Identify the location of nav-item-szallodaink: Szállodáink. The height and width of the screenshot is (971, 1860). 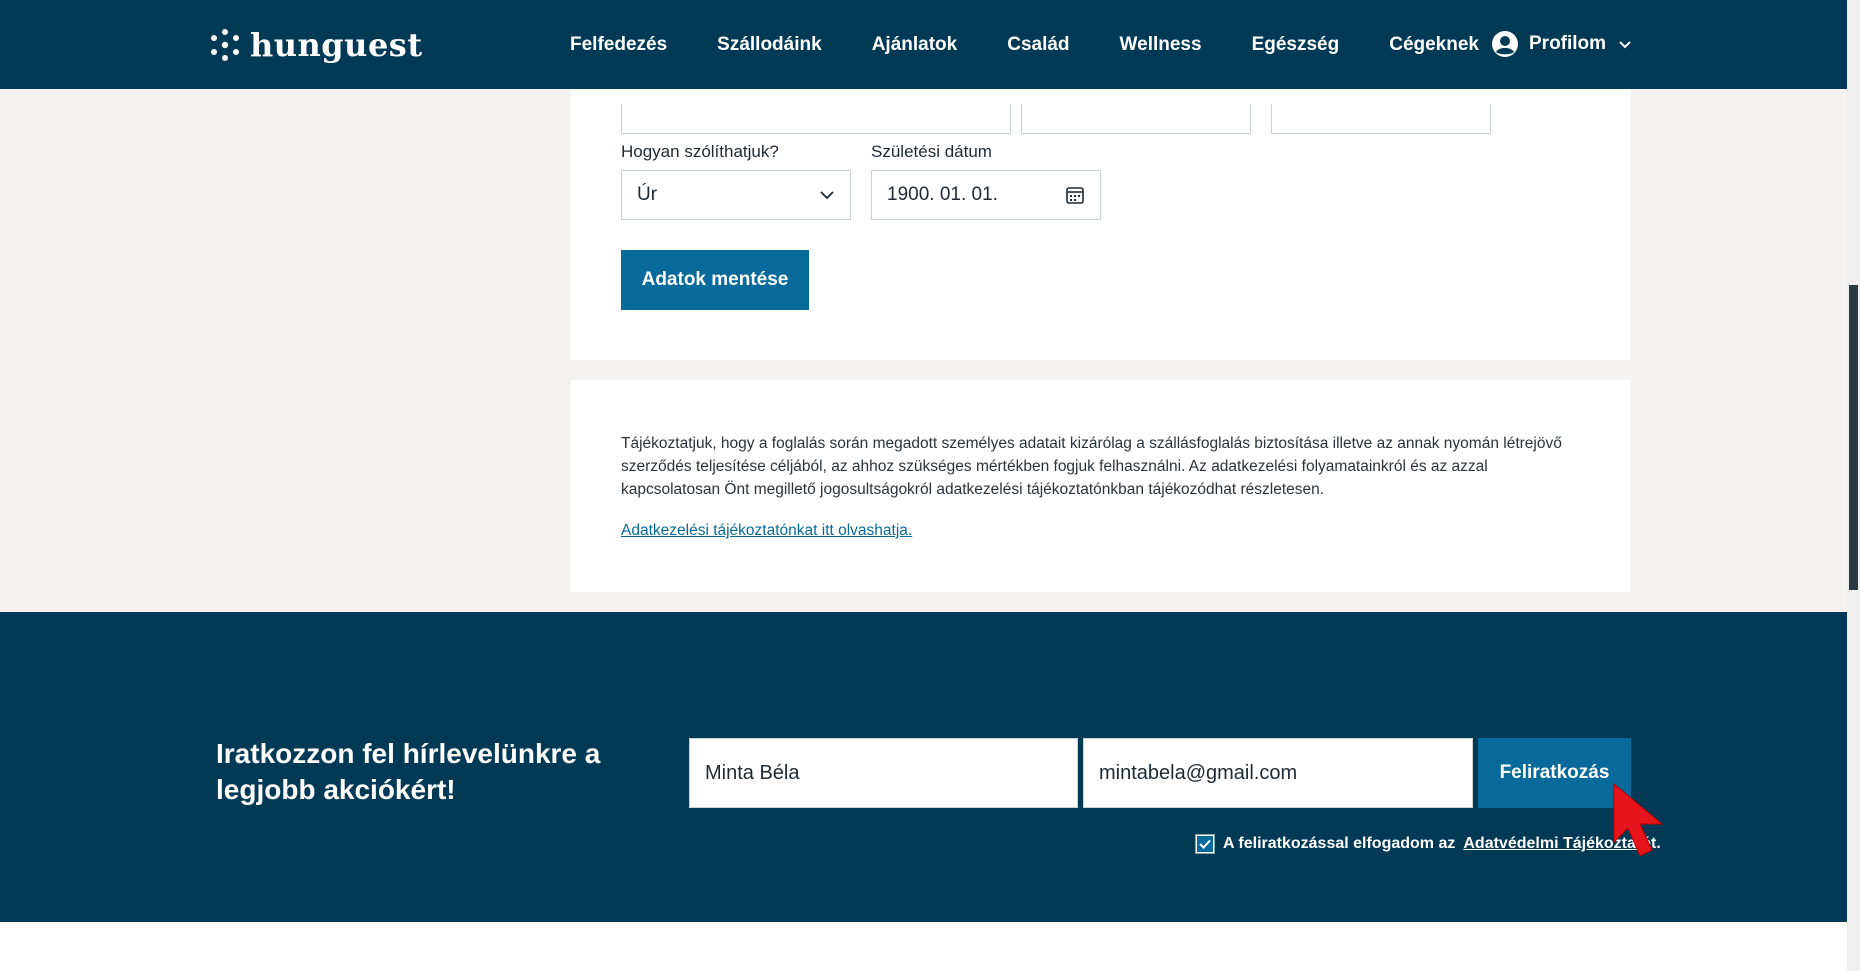
(769, 45).